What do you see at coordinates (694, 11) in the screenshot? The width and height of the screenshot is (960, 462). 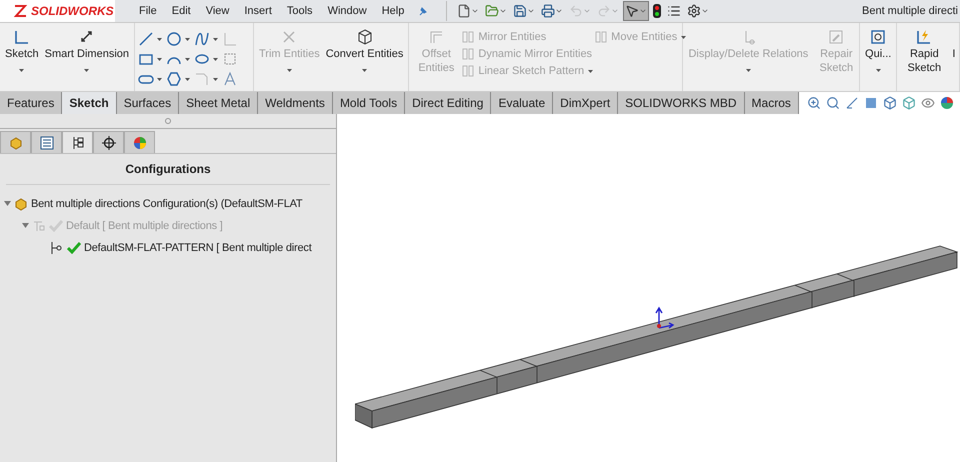 I see `settings-icon` at bounding box center [694, 11].